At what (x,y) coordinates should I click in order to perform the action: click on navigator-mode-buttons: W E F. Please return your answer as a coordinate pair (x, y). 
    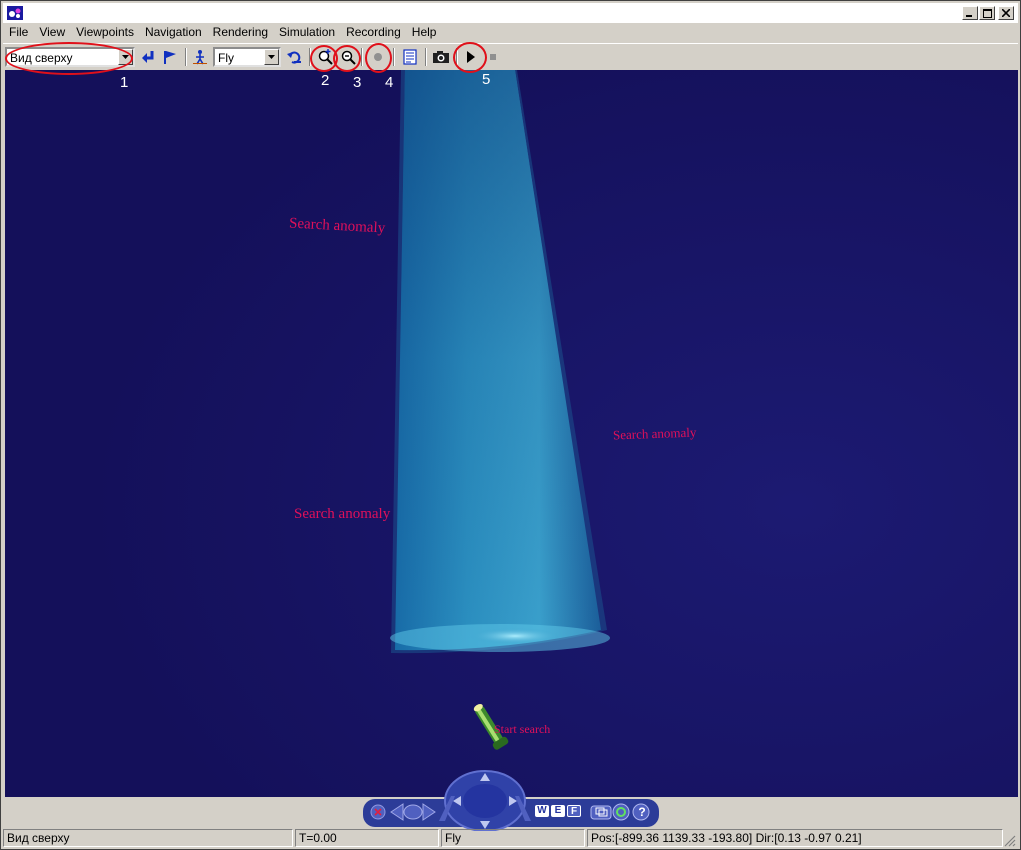
    Looking at the image, I should click on (558, 811).